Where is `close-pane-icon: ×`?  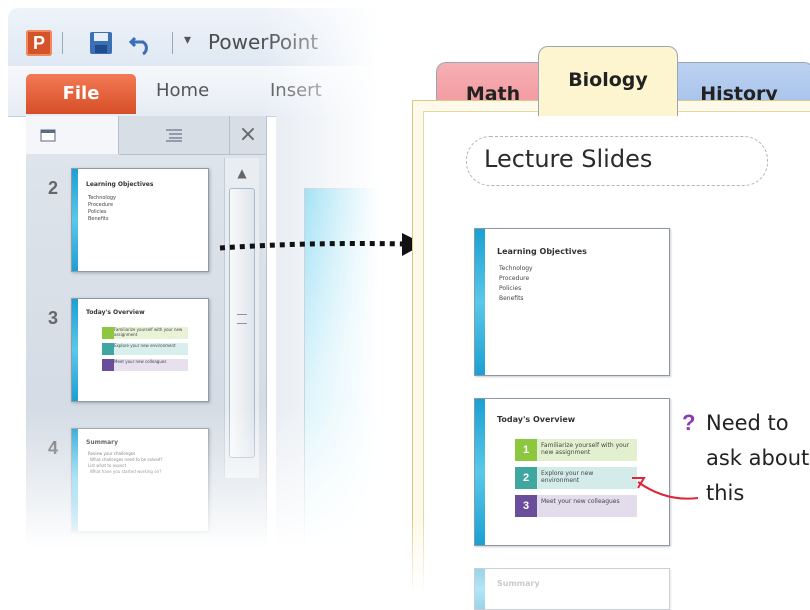 close-pane-icon: × is located at coordinates (248, 135).